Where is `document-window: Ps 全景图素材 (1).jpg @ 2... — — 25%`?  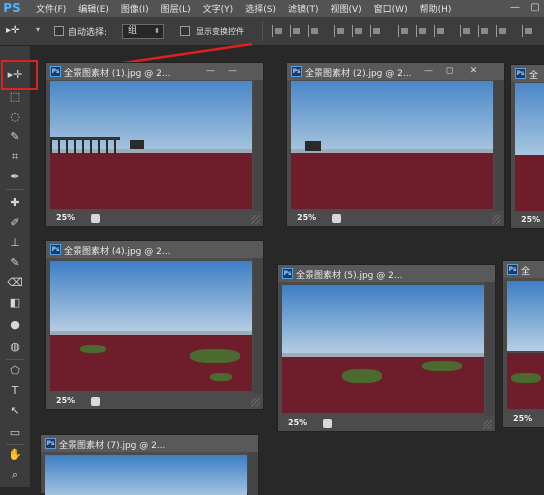 document-window: Ps 全景图素材 (1).jpg @ 2... — — 25% is located at coordinates (154, 144).